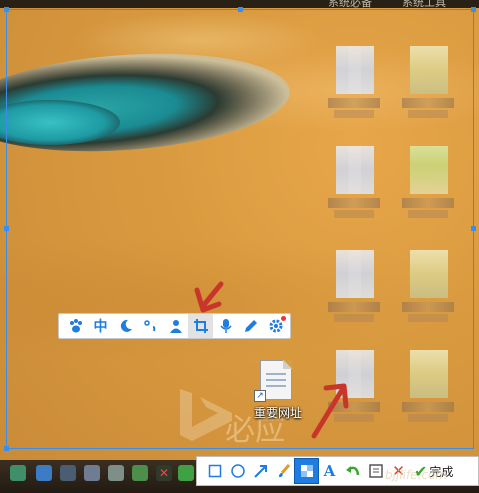 The image size is (479, 493). I want to click on user-icon, so click(175, 326).